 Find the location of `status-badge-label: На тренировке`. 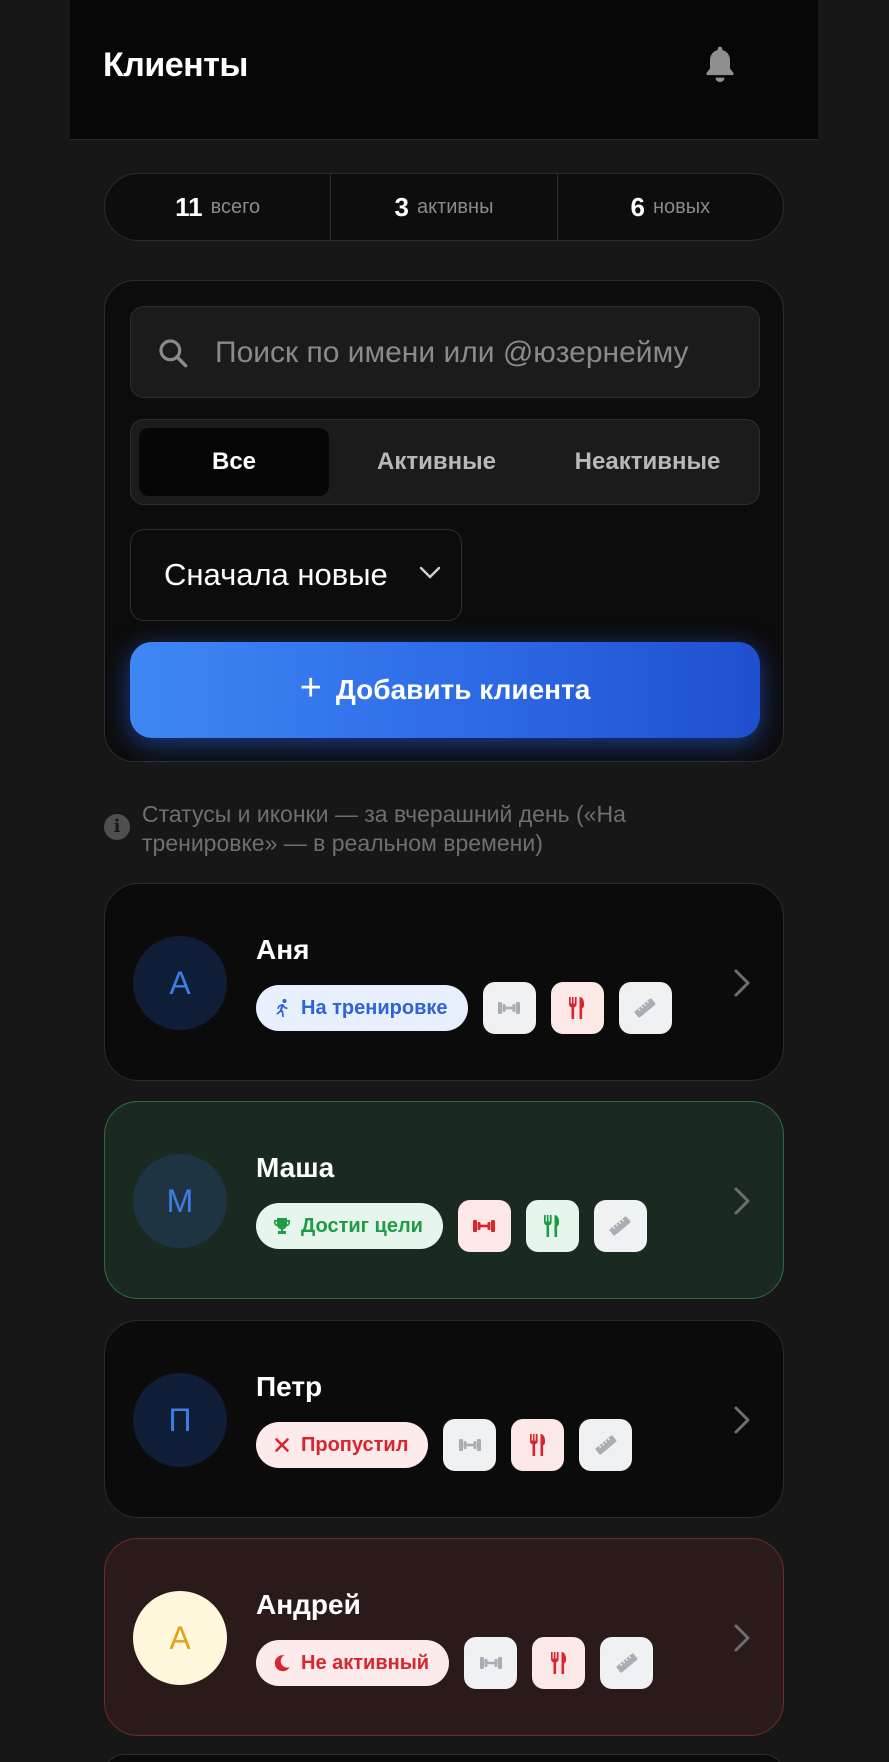

status-badge-label: На тренировке is located at coordinates (374, 1007).